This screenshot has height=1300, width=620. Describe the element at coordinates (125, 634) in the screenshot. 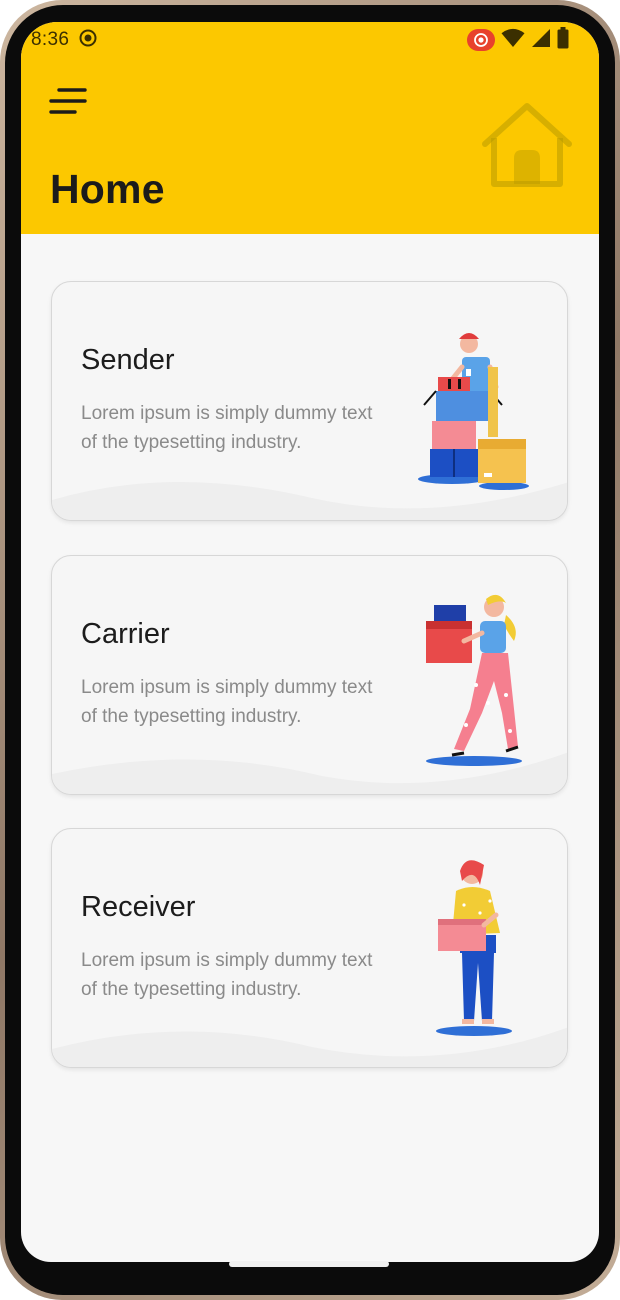

I see `card-title: Carrier` at that location.